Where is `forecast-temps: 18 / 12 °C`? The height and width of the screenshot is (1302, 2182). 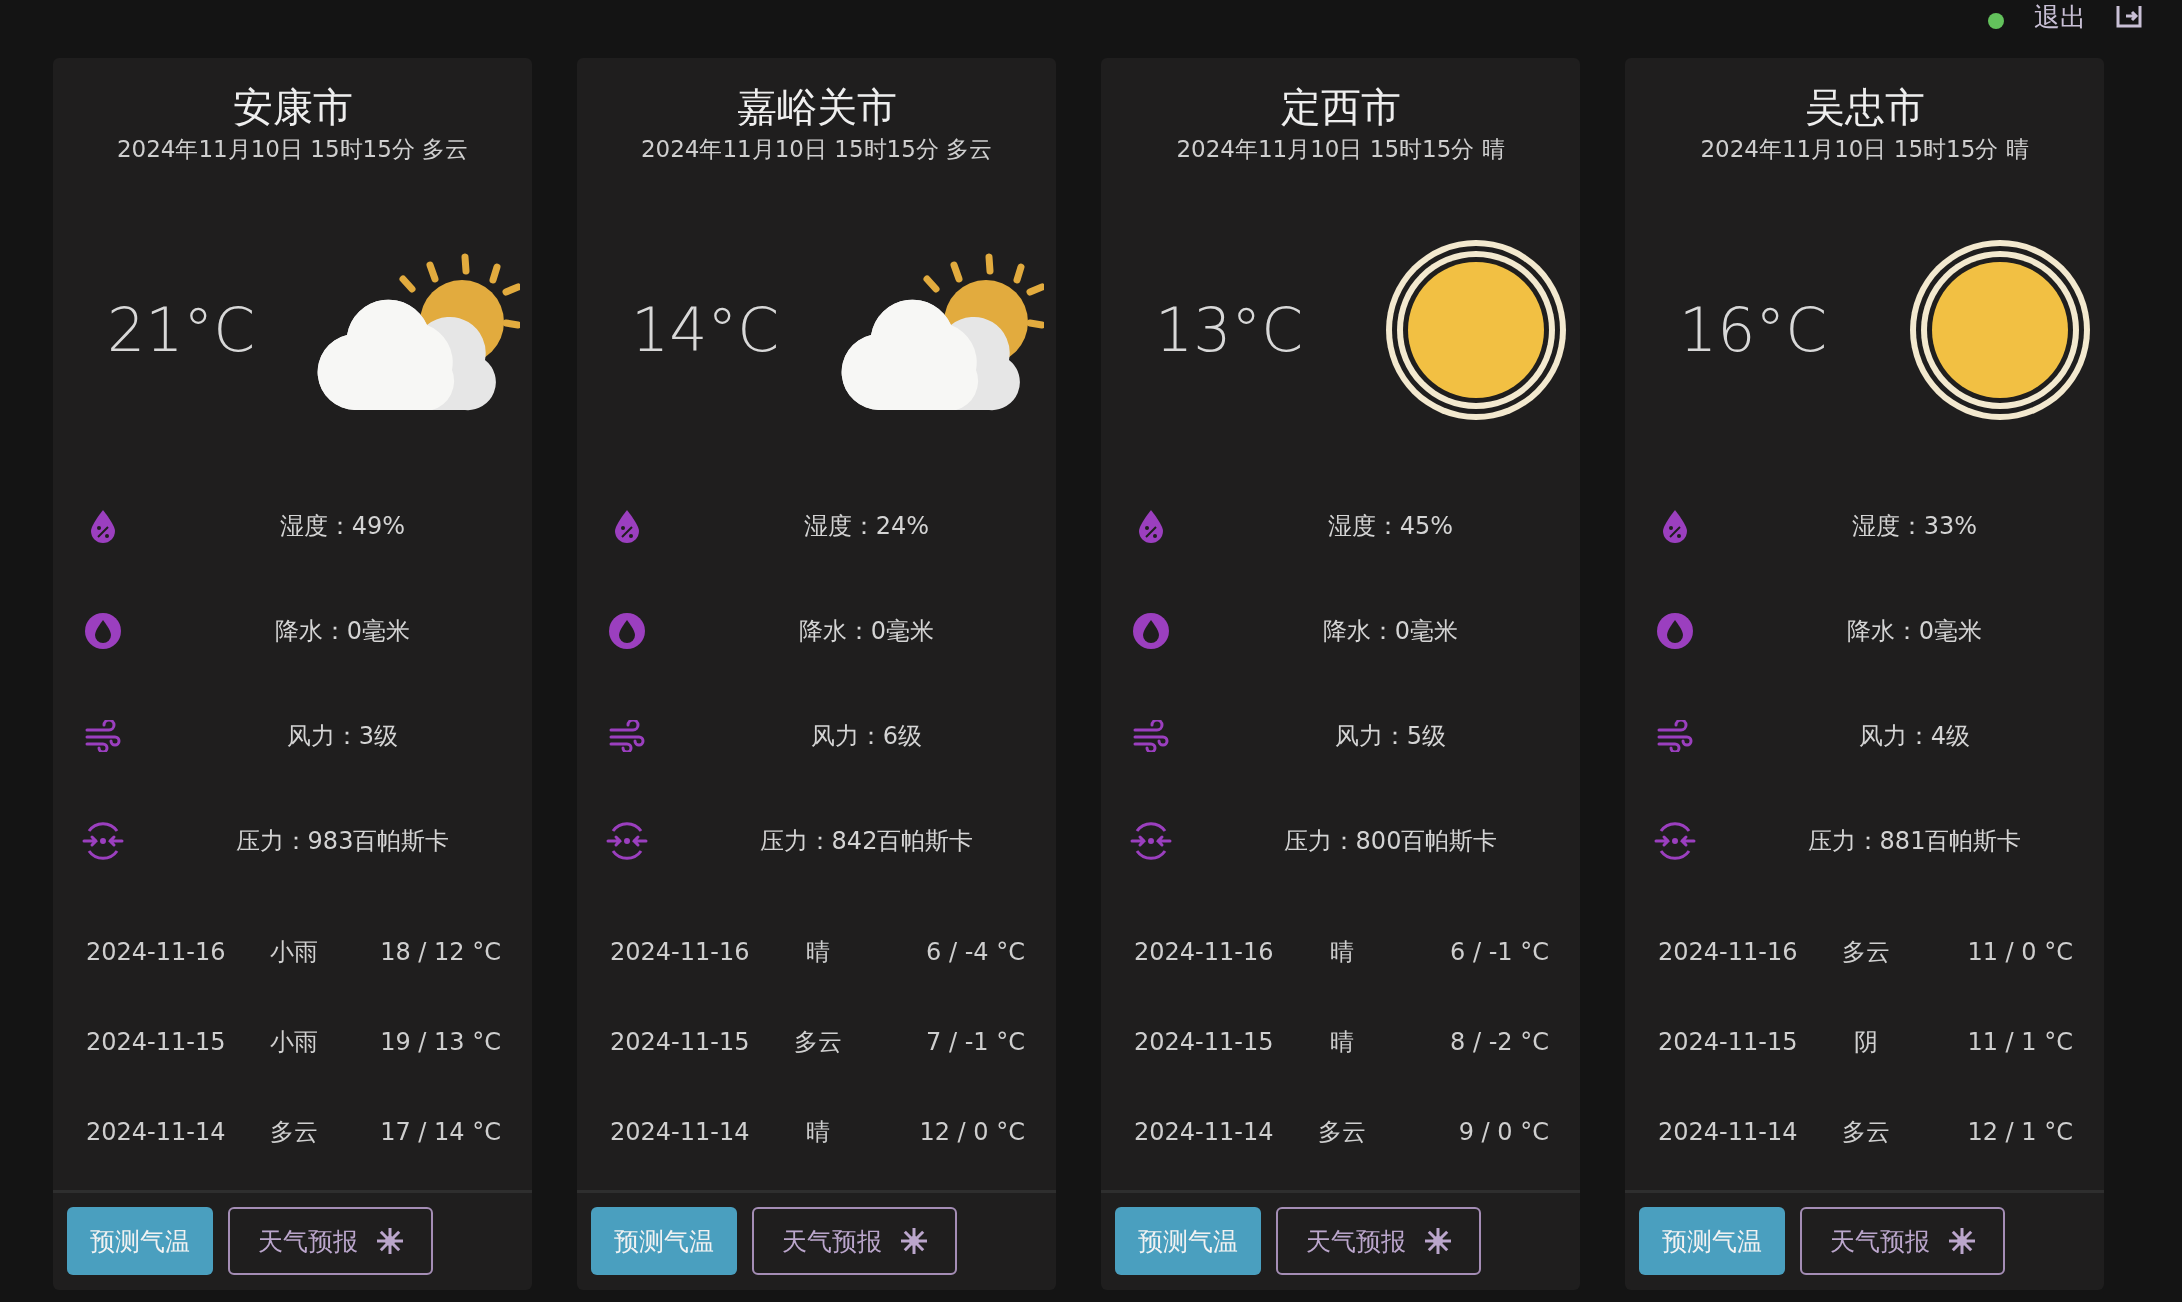 forecast-temps: 18 / 12 °C is located at coordinates (440, 952).